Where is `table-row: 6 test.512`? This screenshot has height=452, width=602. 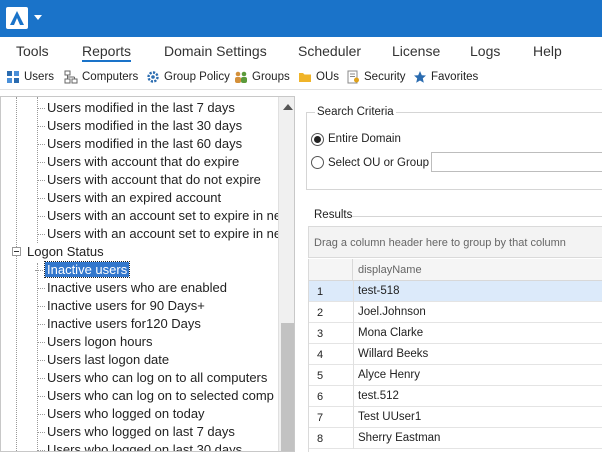
table-row: 6 test.512 is located at coordinates (455, 396).